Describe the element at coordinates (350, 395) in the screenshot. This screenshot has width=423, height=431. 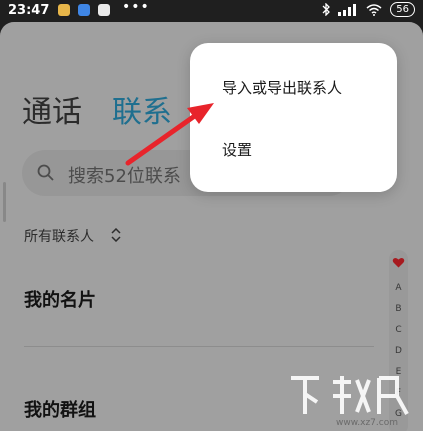
I see `watermark-logo-icon` at that location.